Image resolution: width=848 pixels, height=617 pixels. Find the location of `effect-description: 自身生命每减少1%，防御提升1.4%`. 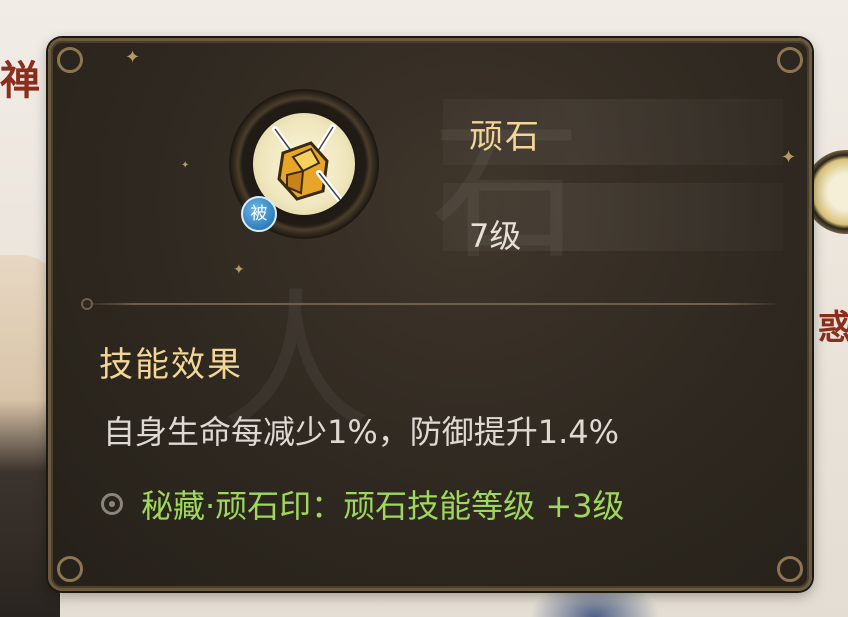

effect-description: 自身生命每减少1%，防御提升1.4% is located at coordinates (361, 432).